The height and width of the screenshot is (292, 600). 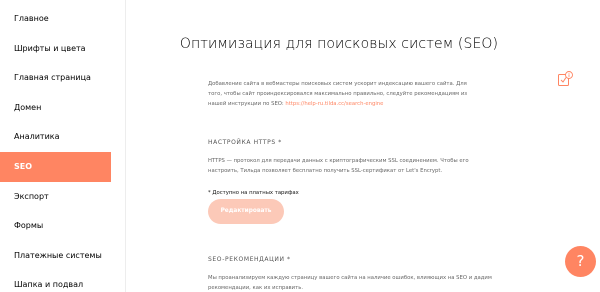 What do you see at coordinates (55, 108) in the screenshot?
I see `sidebar-item-domain: Домен` at bounding box center [55, 108].